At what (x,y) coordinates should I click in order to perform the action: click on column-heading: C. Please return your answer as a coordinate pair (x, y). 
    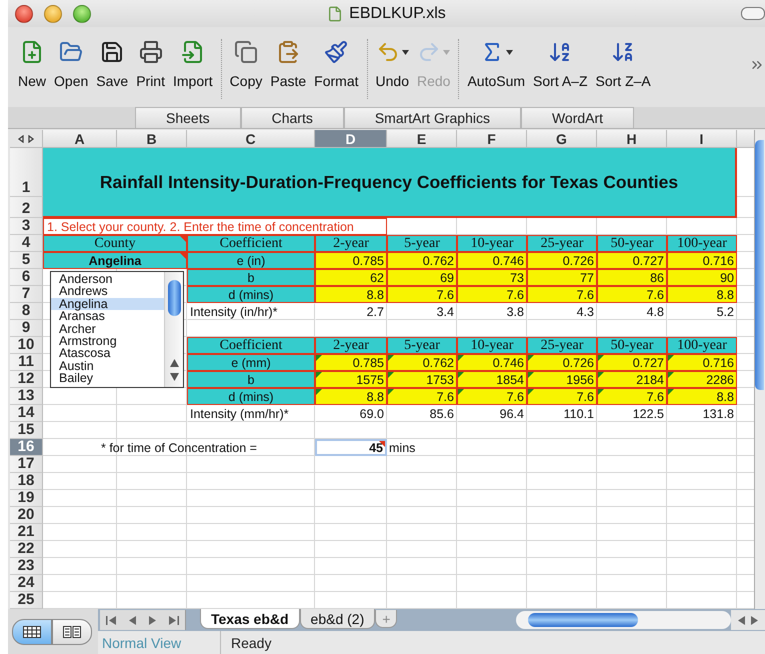
    Looking at the image, I should click on (251, 139).